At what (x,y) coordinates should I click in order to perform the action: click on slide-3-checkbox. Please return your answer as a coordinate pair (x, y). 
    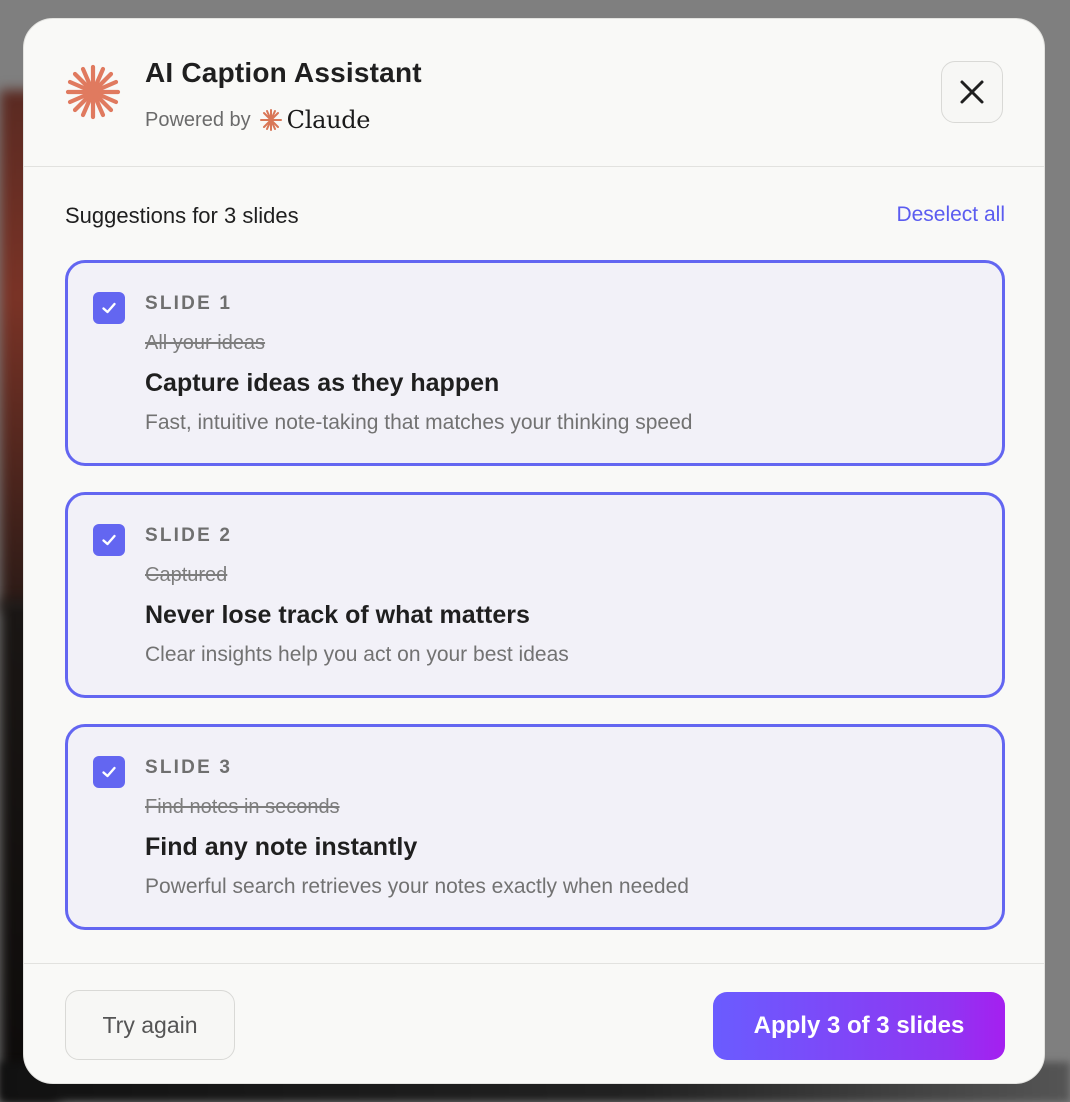
    Looking at the image, I should click on (109, 772).